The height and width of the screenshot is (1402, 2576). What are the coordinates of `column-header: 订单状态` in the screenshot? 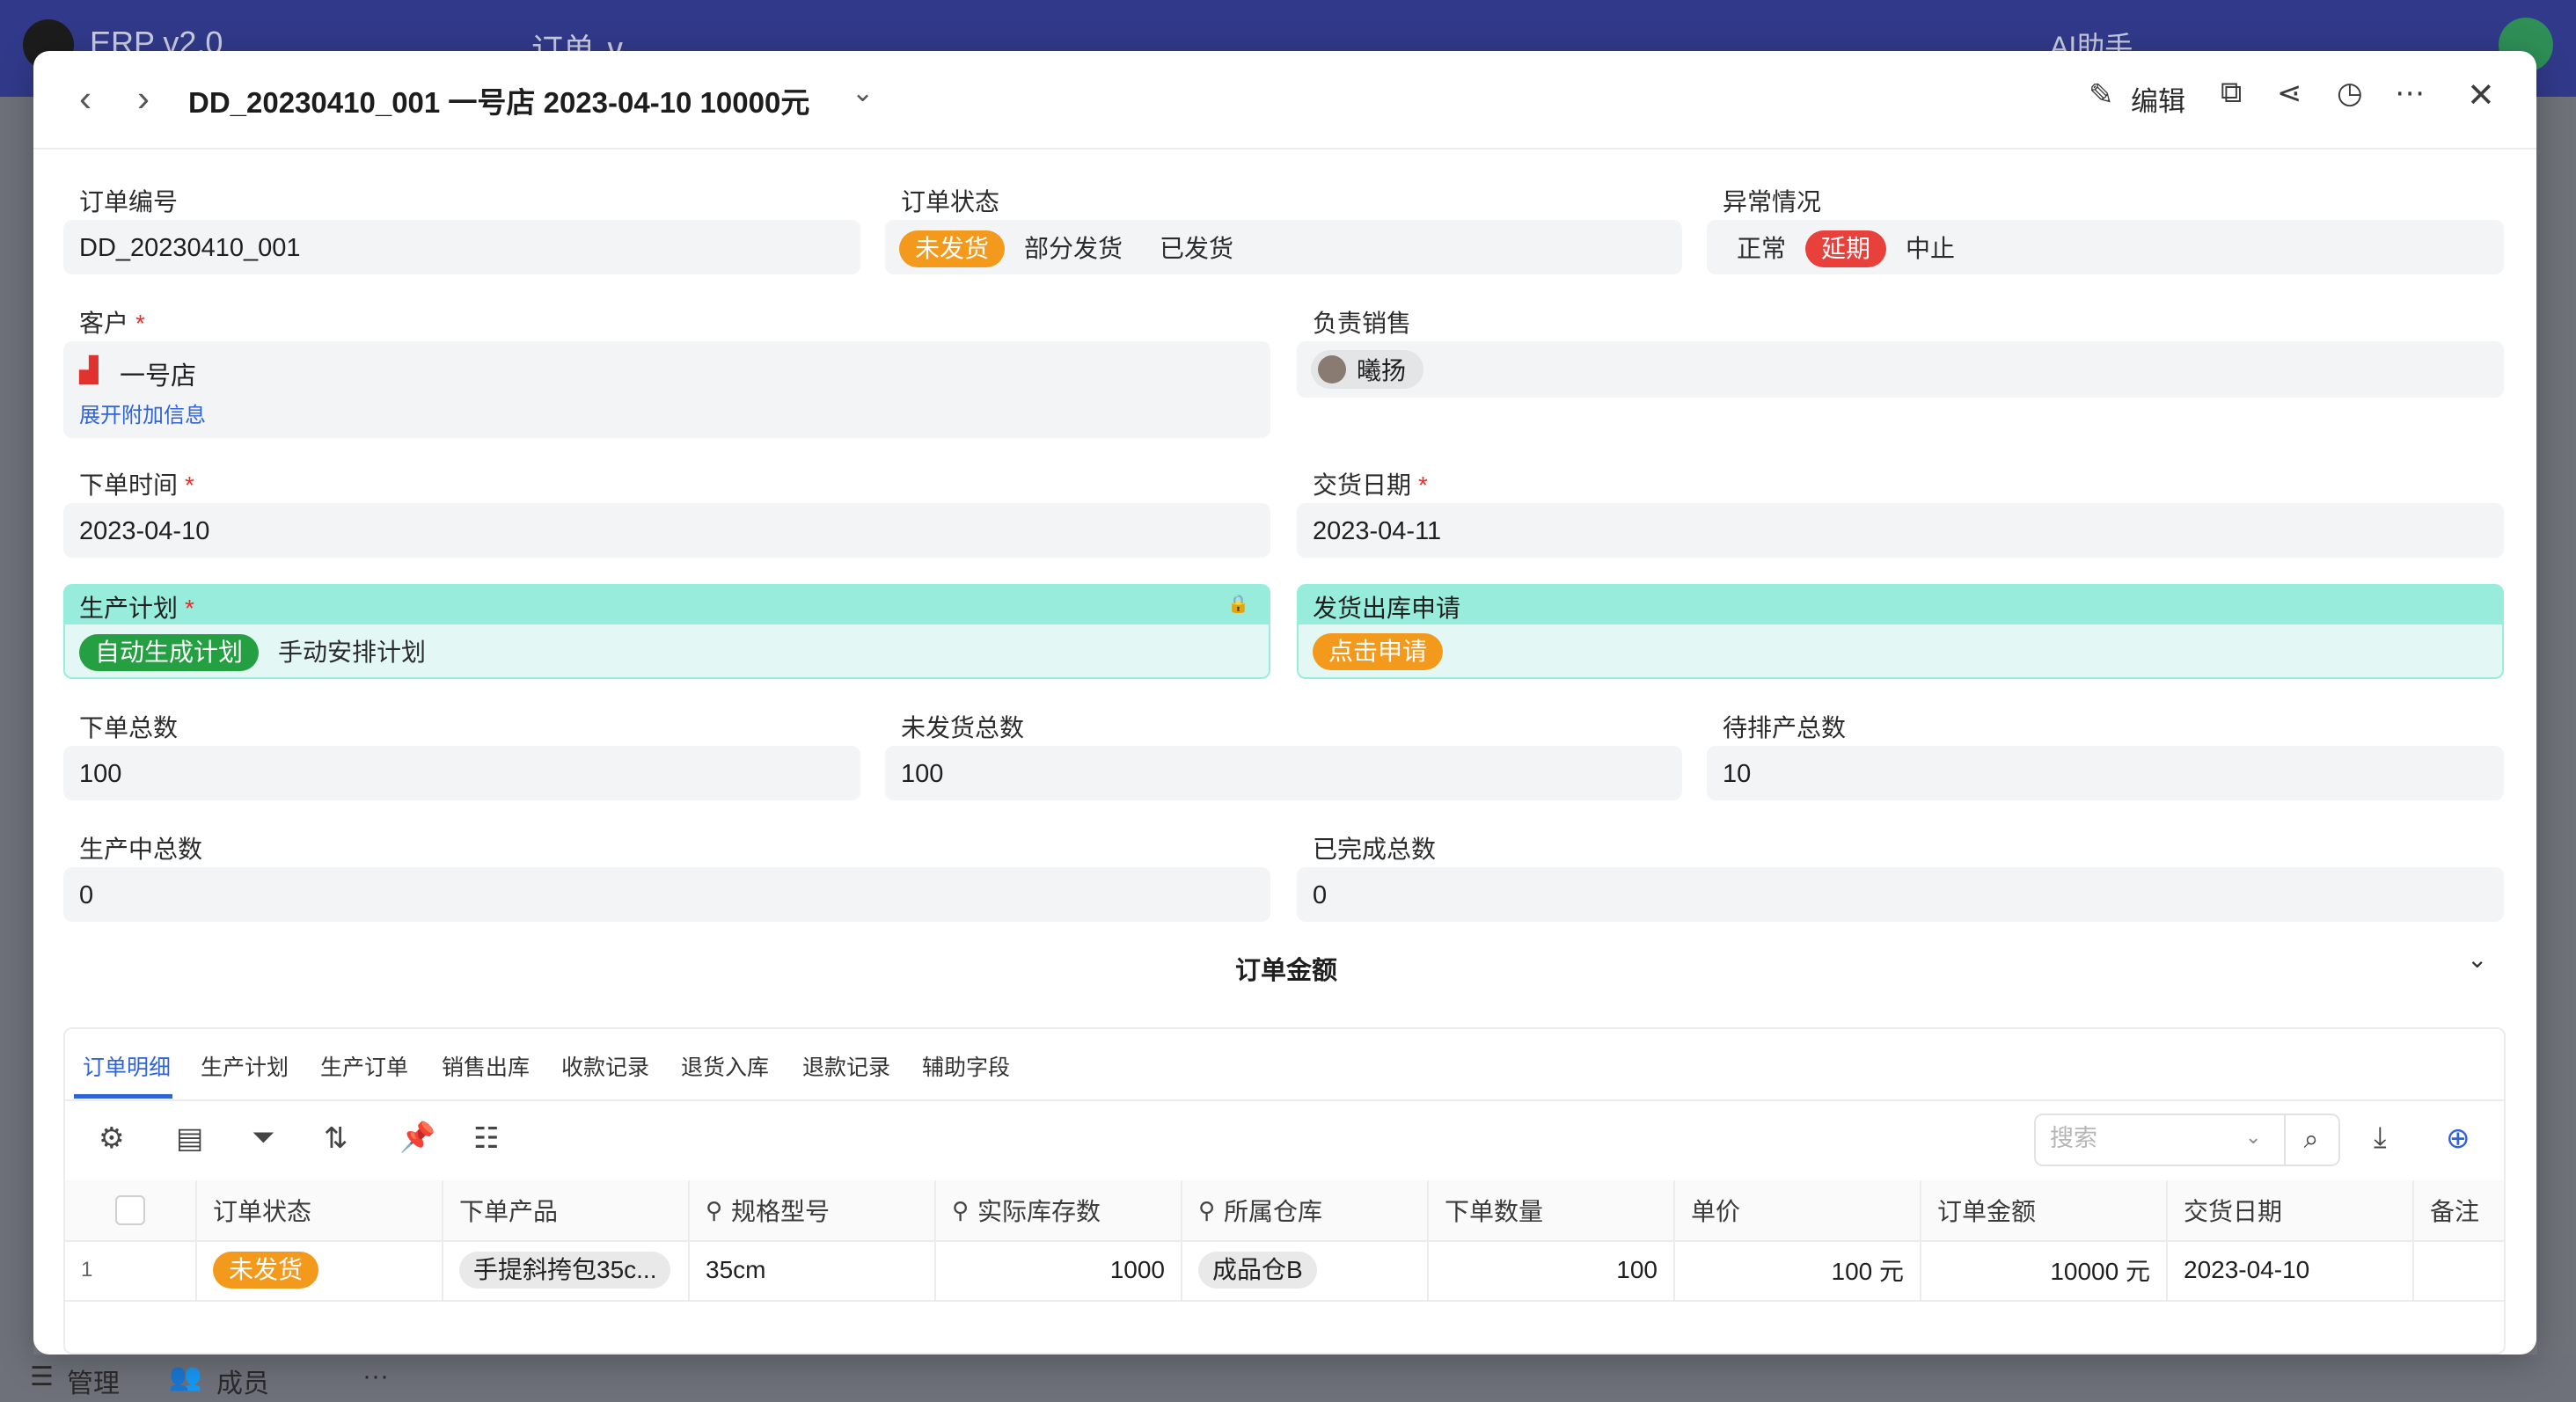 It's located at (320, 1210).